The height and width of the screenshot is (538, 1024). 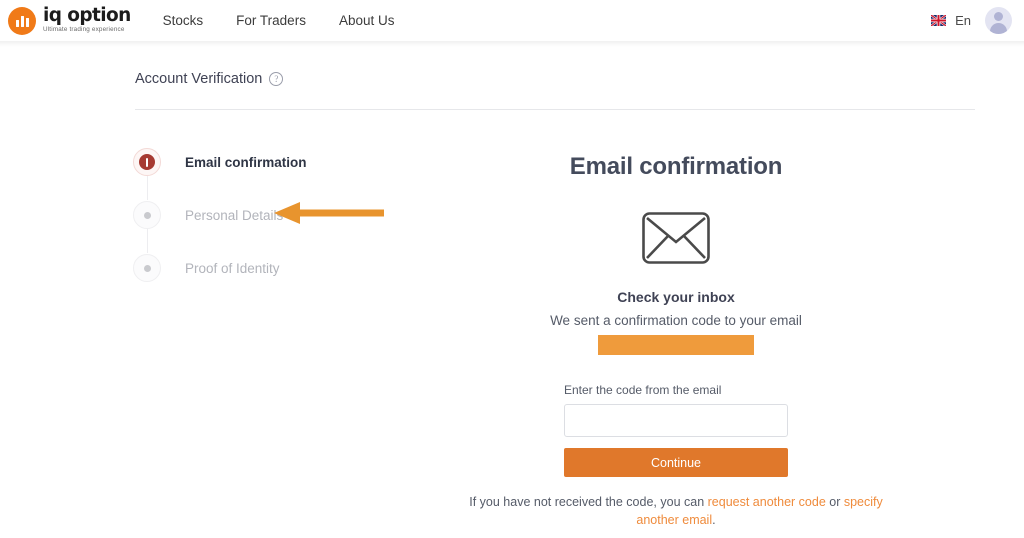 I want to click on header-shadow, so click(x=512, y=44).